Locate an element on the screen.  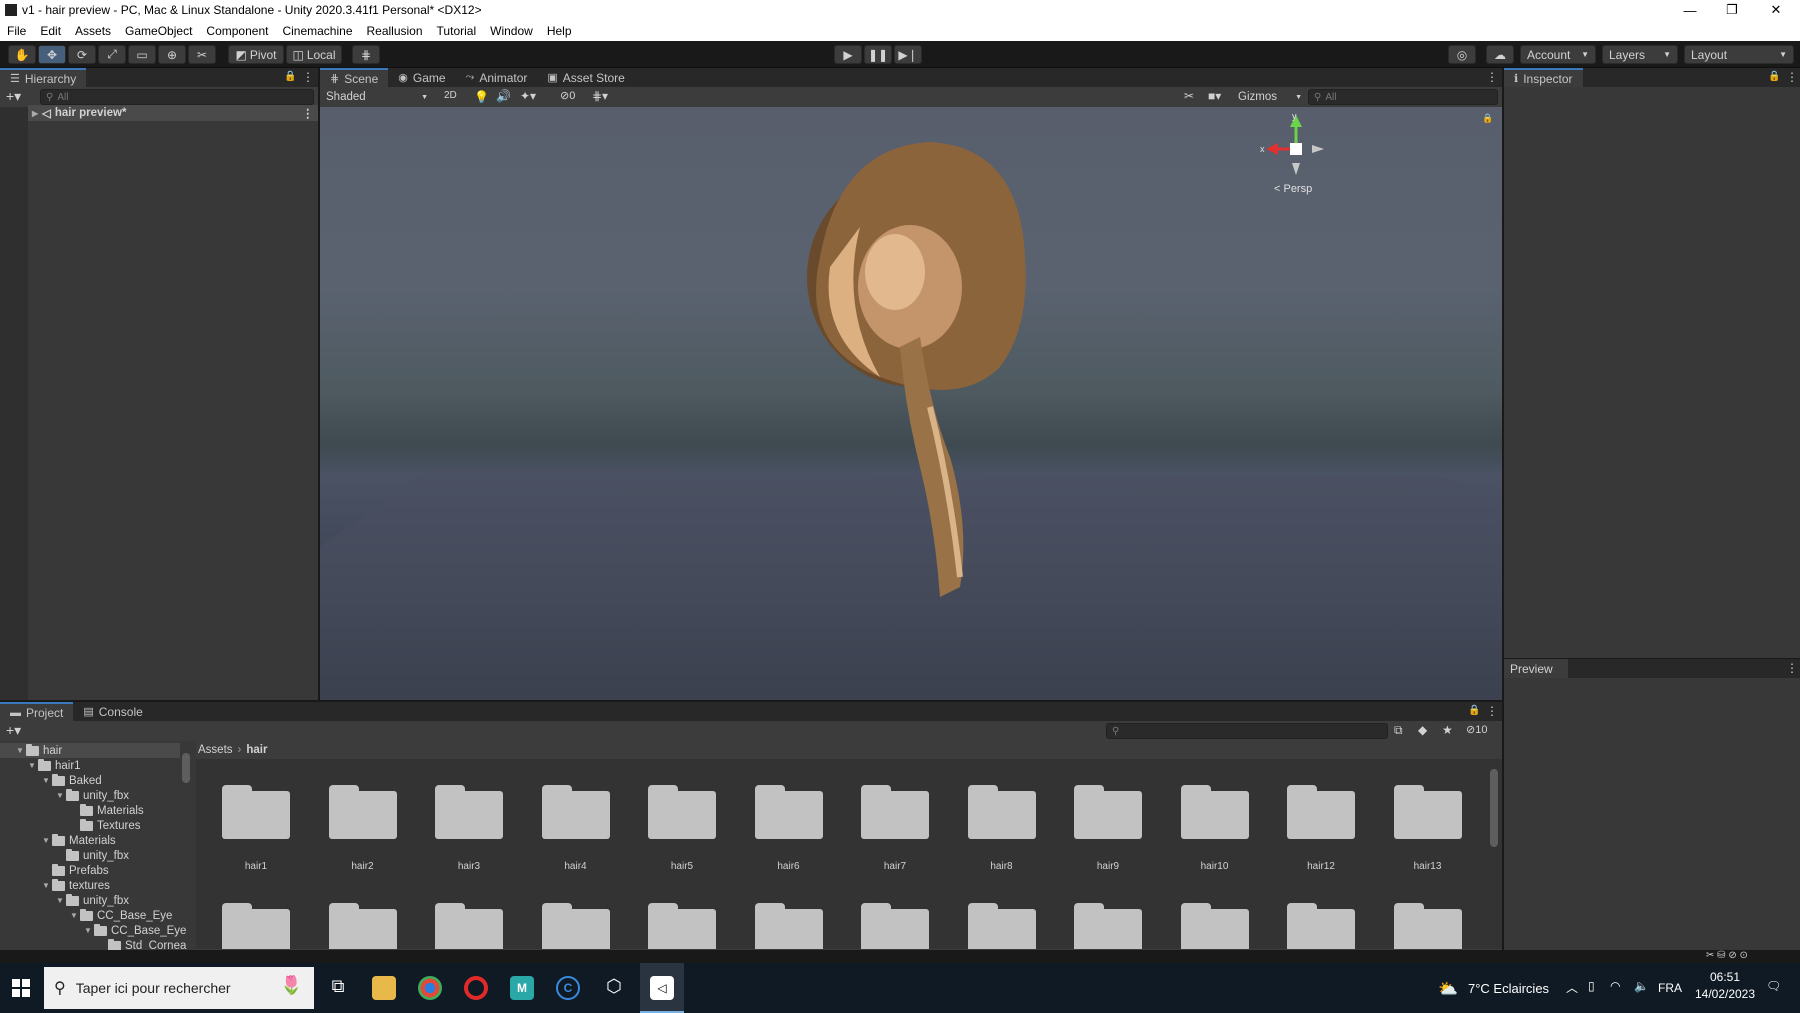
effects-icon: ✦▾ is located at coordinates (528, 96).